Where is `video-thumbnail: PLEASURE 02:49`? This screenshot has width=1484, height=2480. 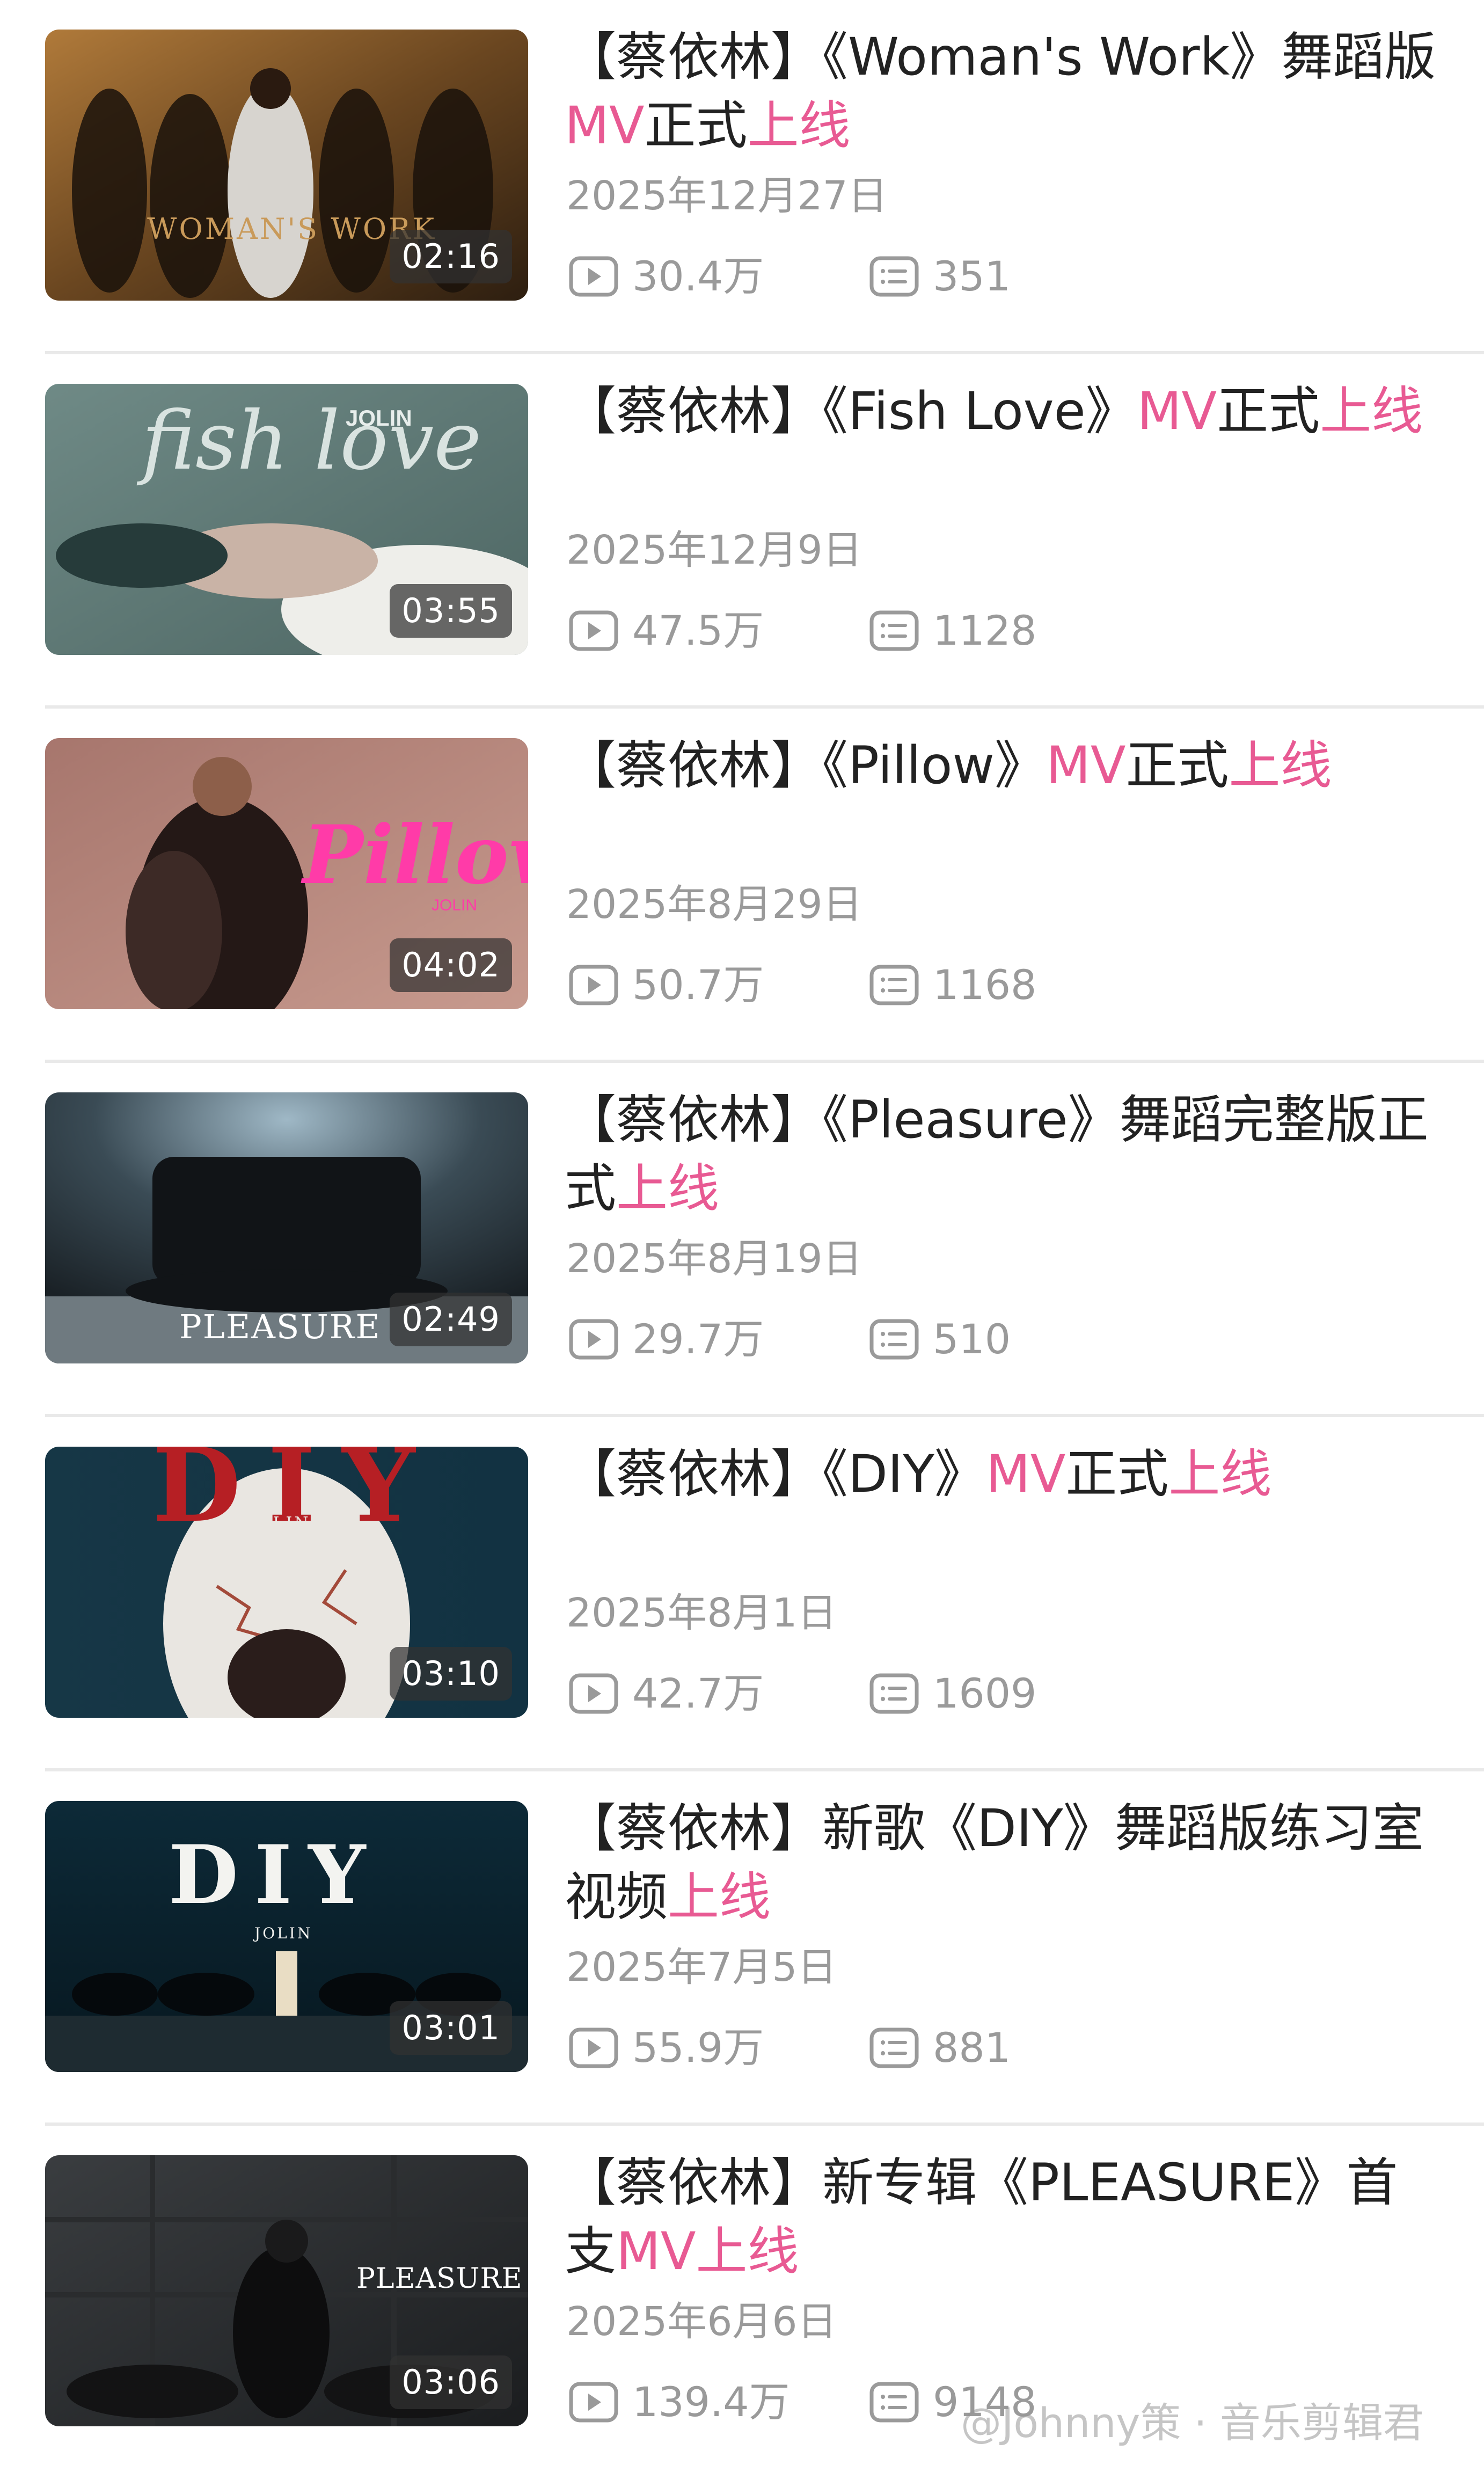 video-thumbnail: PLEASURE 02:49 is located at coordinates (286, 1227).